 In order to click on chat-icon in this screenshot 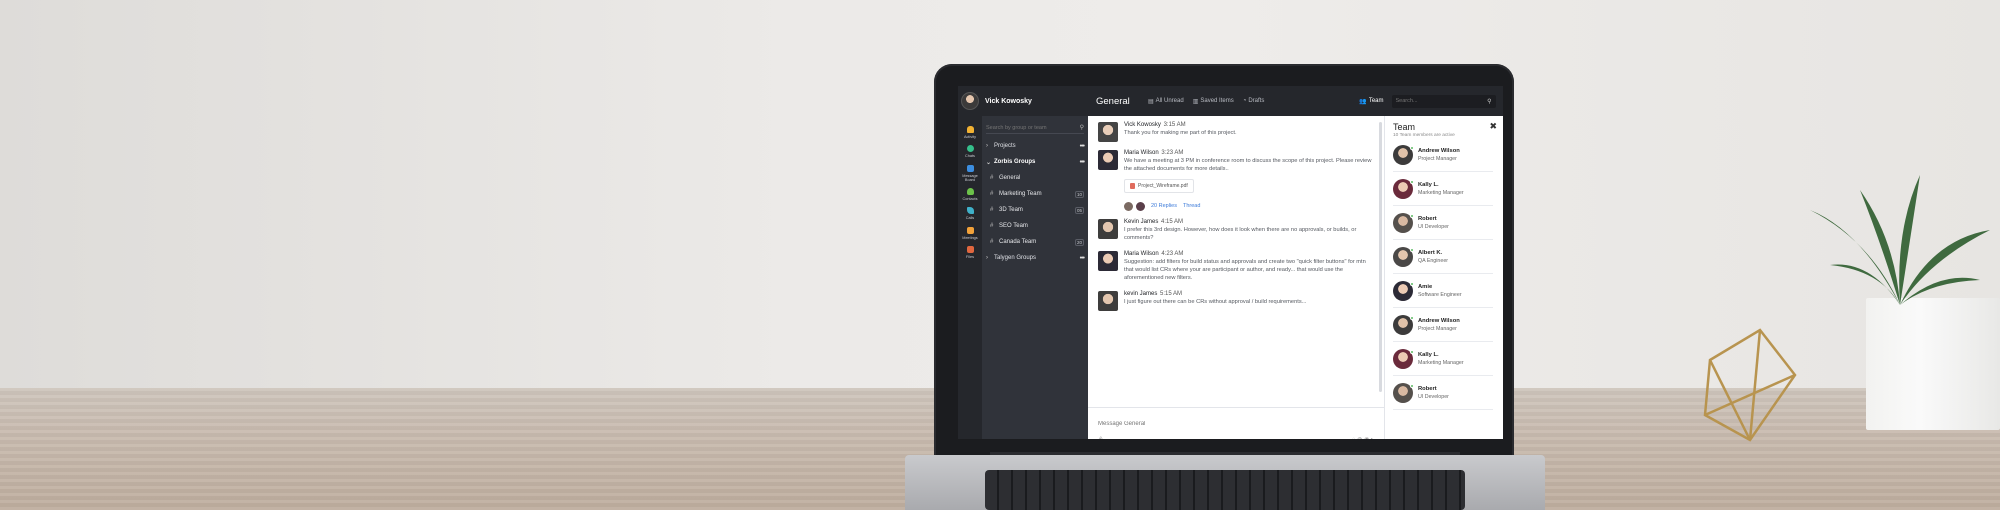, I will do `click(970, 149)`.